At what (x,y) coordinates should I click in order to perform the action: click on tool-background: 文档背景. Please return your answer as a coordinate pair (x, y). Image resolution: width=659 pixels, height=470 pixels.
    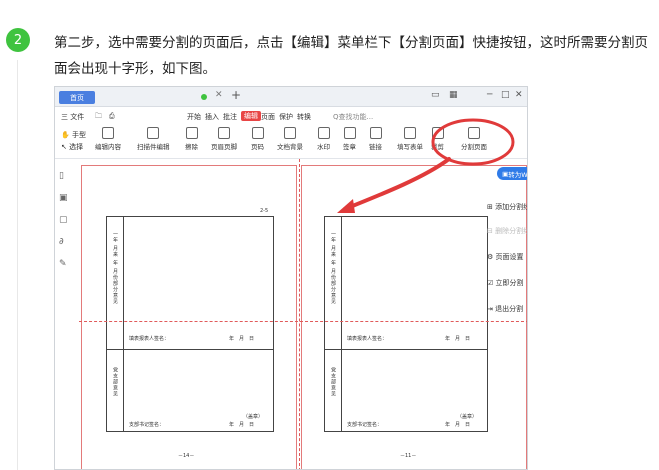
    Looking at the image, I should click on (290, 139).